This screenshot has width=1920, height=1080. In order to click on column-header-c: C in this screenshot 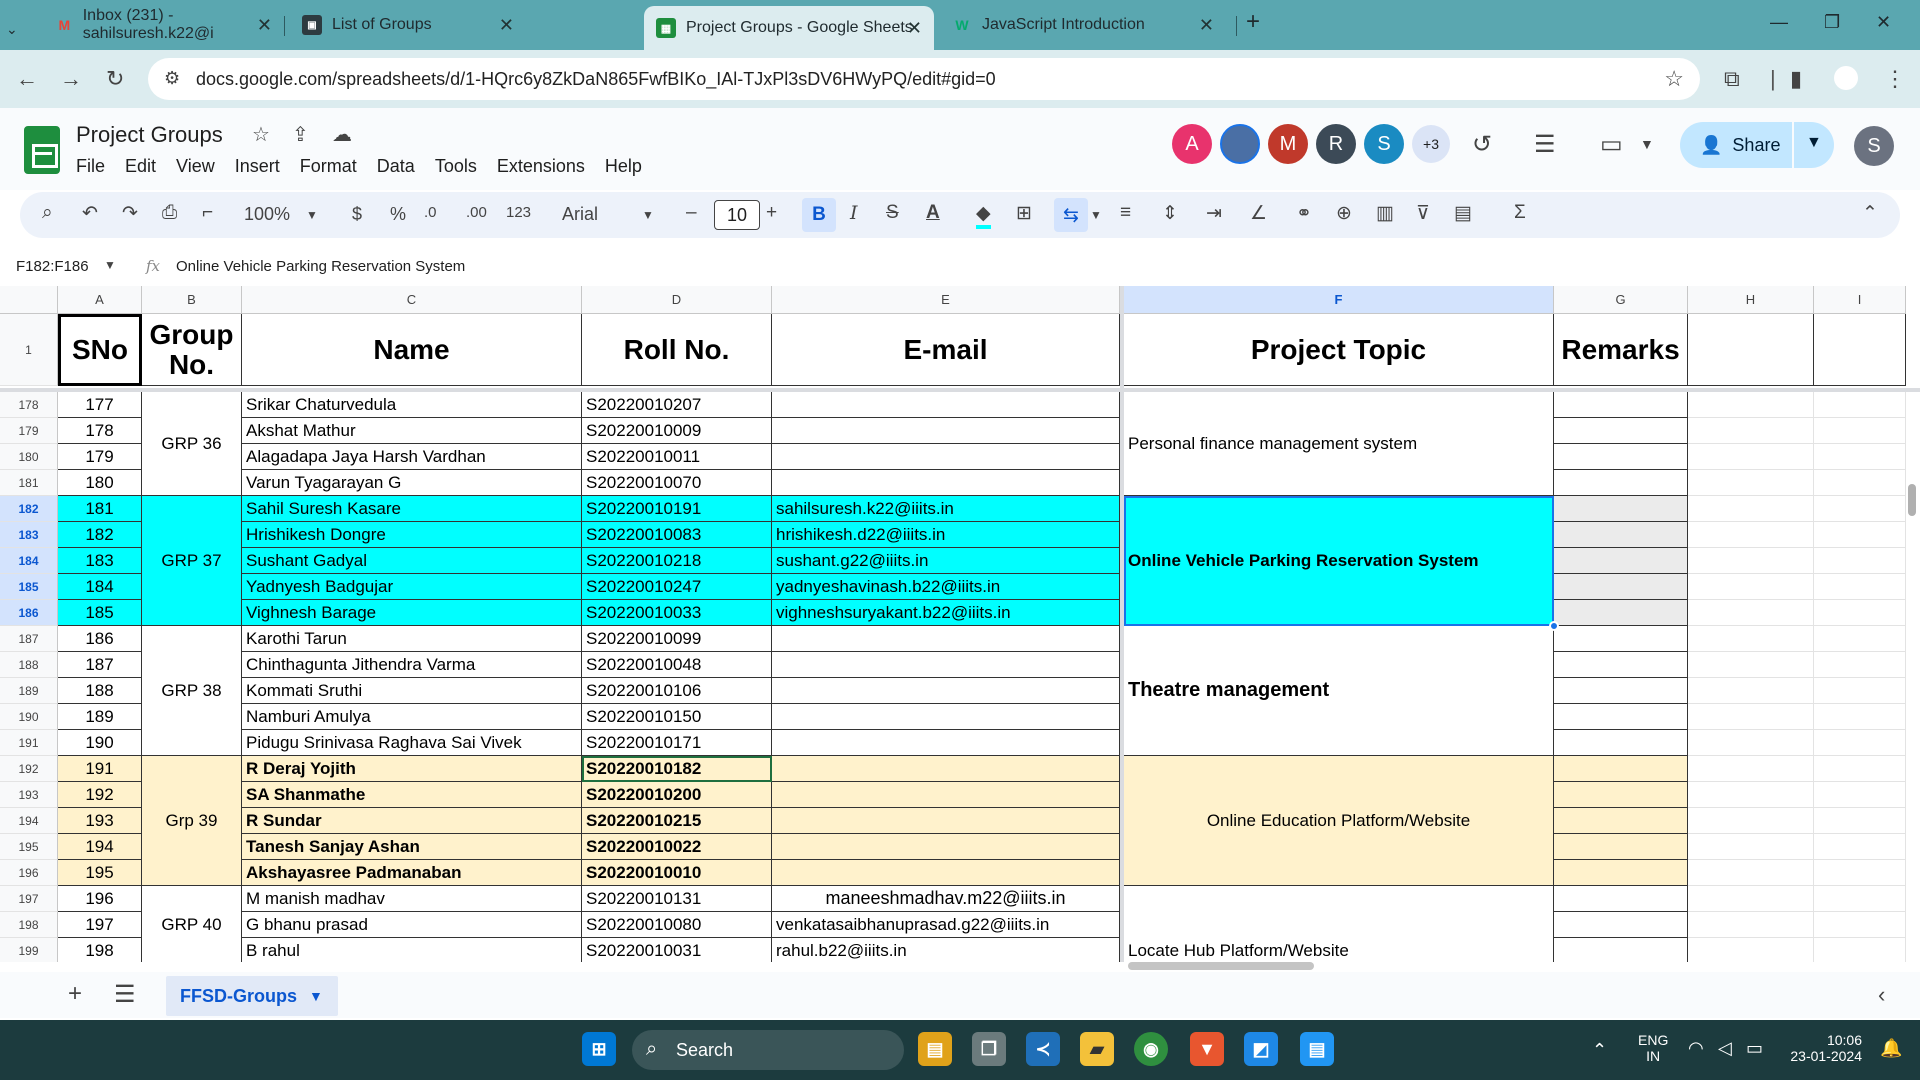, I will do `click(412, 300)`.